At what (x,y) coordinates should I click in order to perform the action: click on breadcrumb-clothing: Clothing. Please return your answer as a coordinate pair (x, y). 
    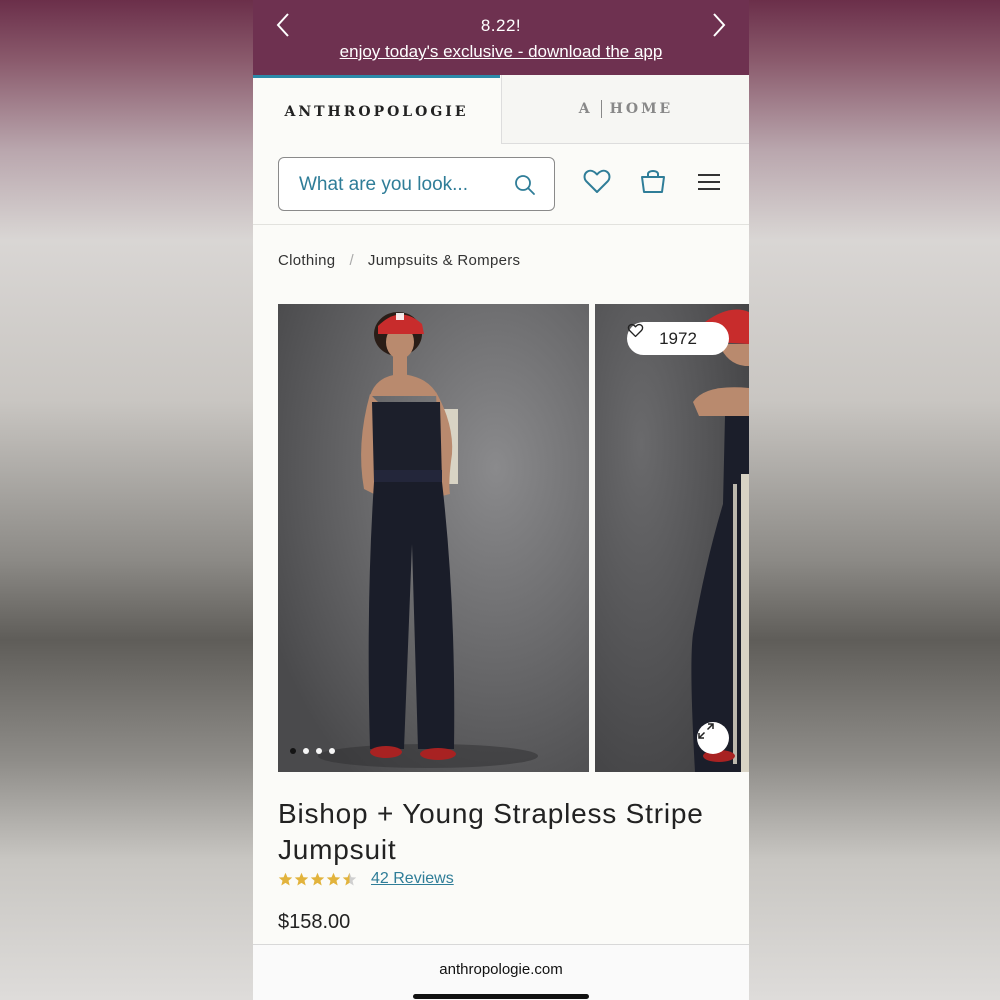
    Looking at the image, I should click on (306, 260).